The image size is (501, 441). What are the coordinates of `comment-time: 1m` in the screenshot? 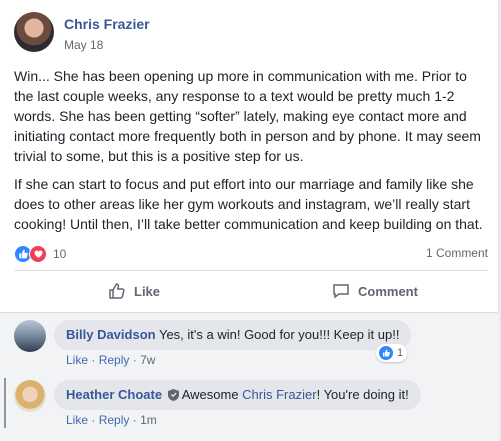 It's located at (148, 420).